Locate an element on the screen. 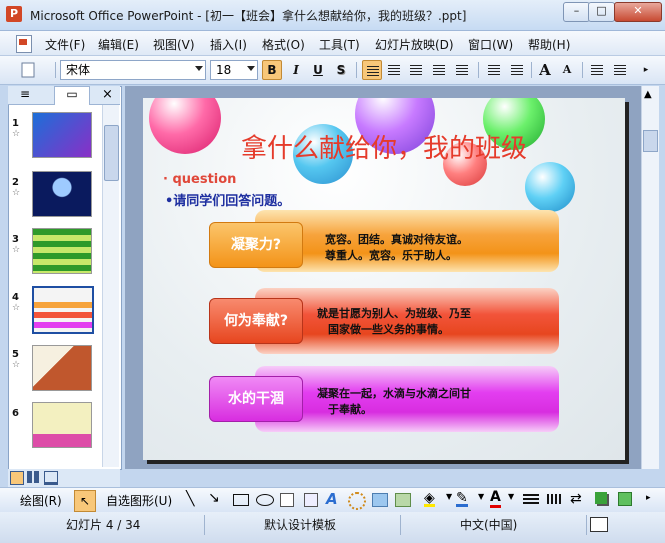 The height and width of the screenshot is (543, 665). slideshow-icon is located at coordinates (51, 478).